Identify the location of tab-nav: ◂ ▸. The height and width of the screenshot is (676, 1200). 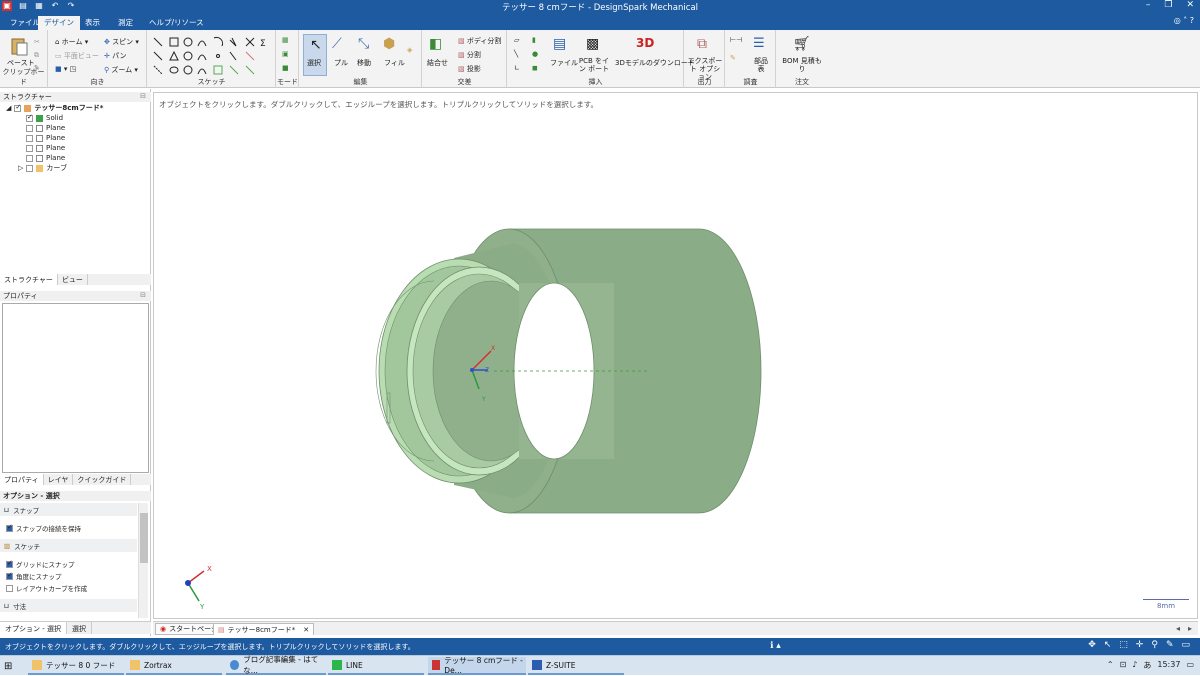
(1184, 628).